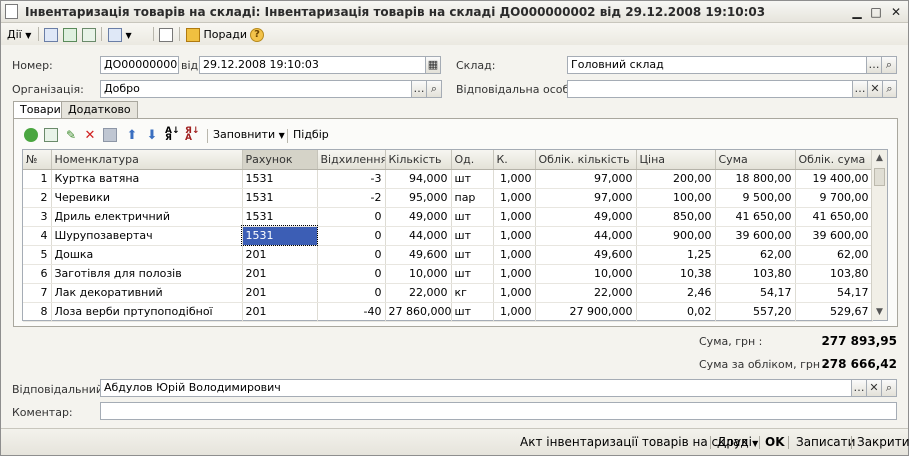  What do you see at coordinates (90, 135) in the screenshot?
I see `delete-icon: ✕` at bounding box center [90, 135].